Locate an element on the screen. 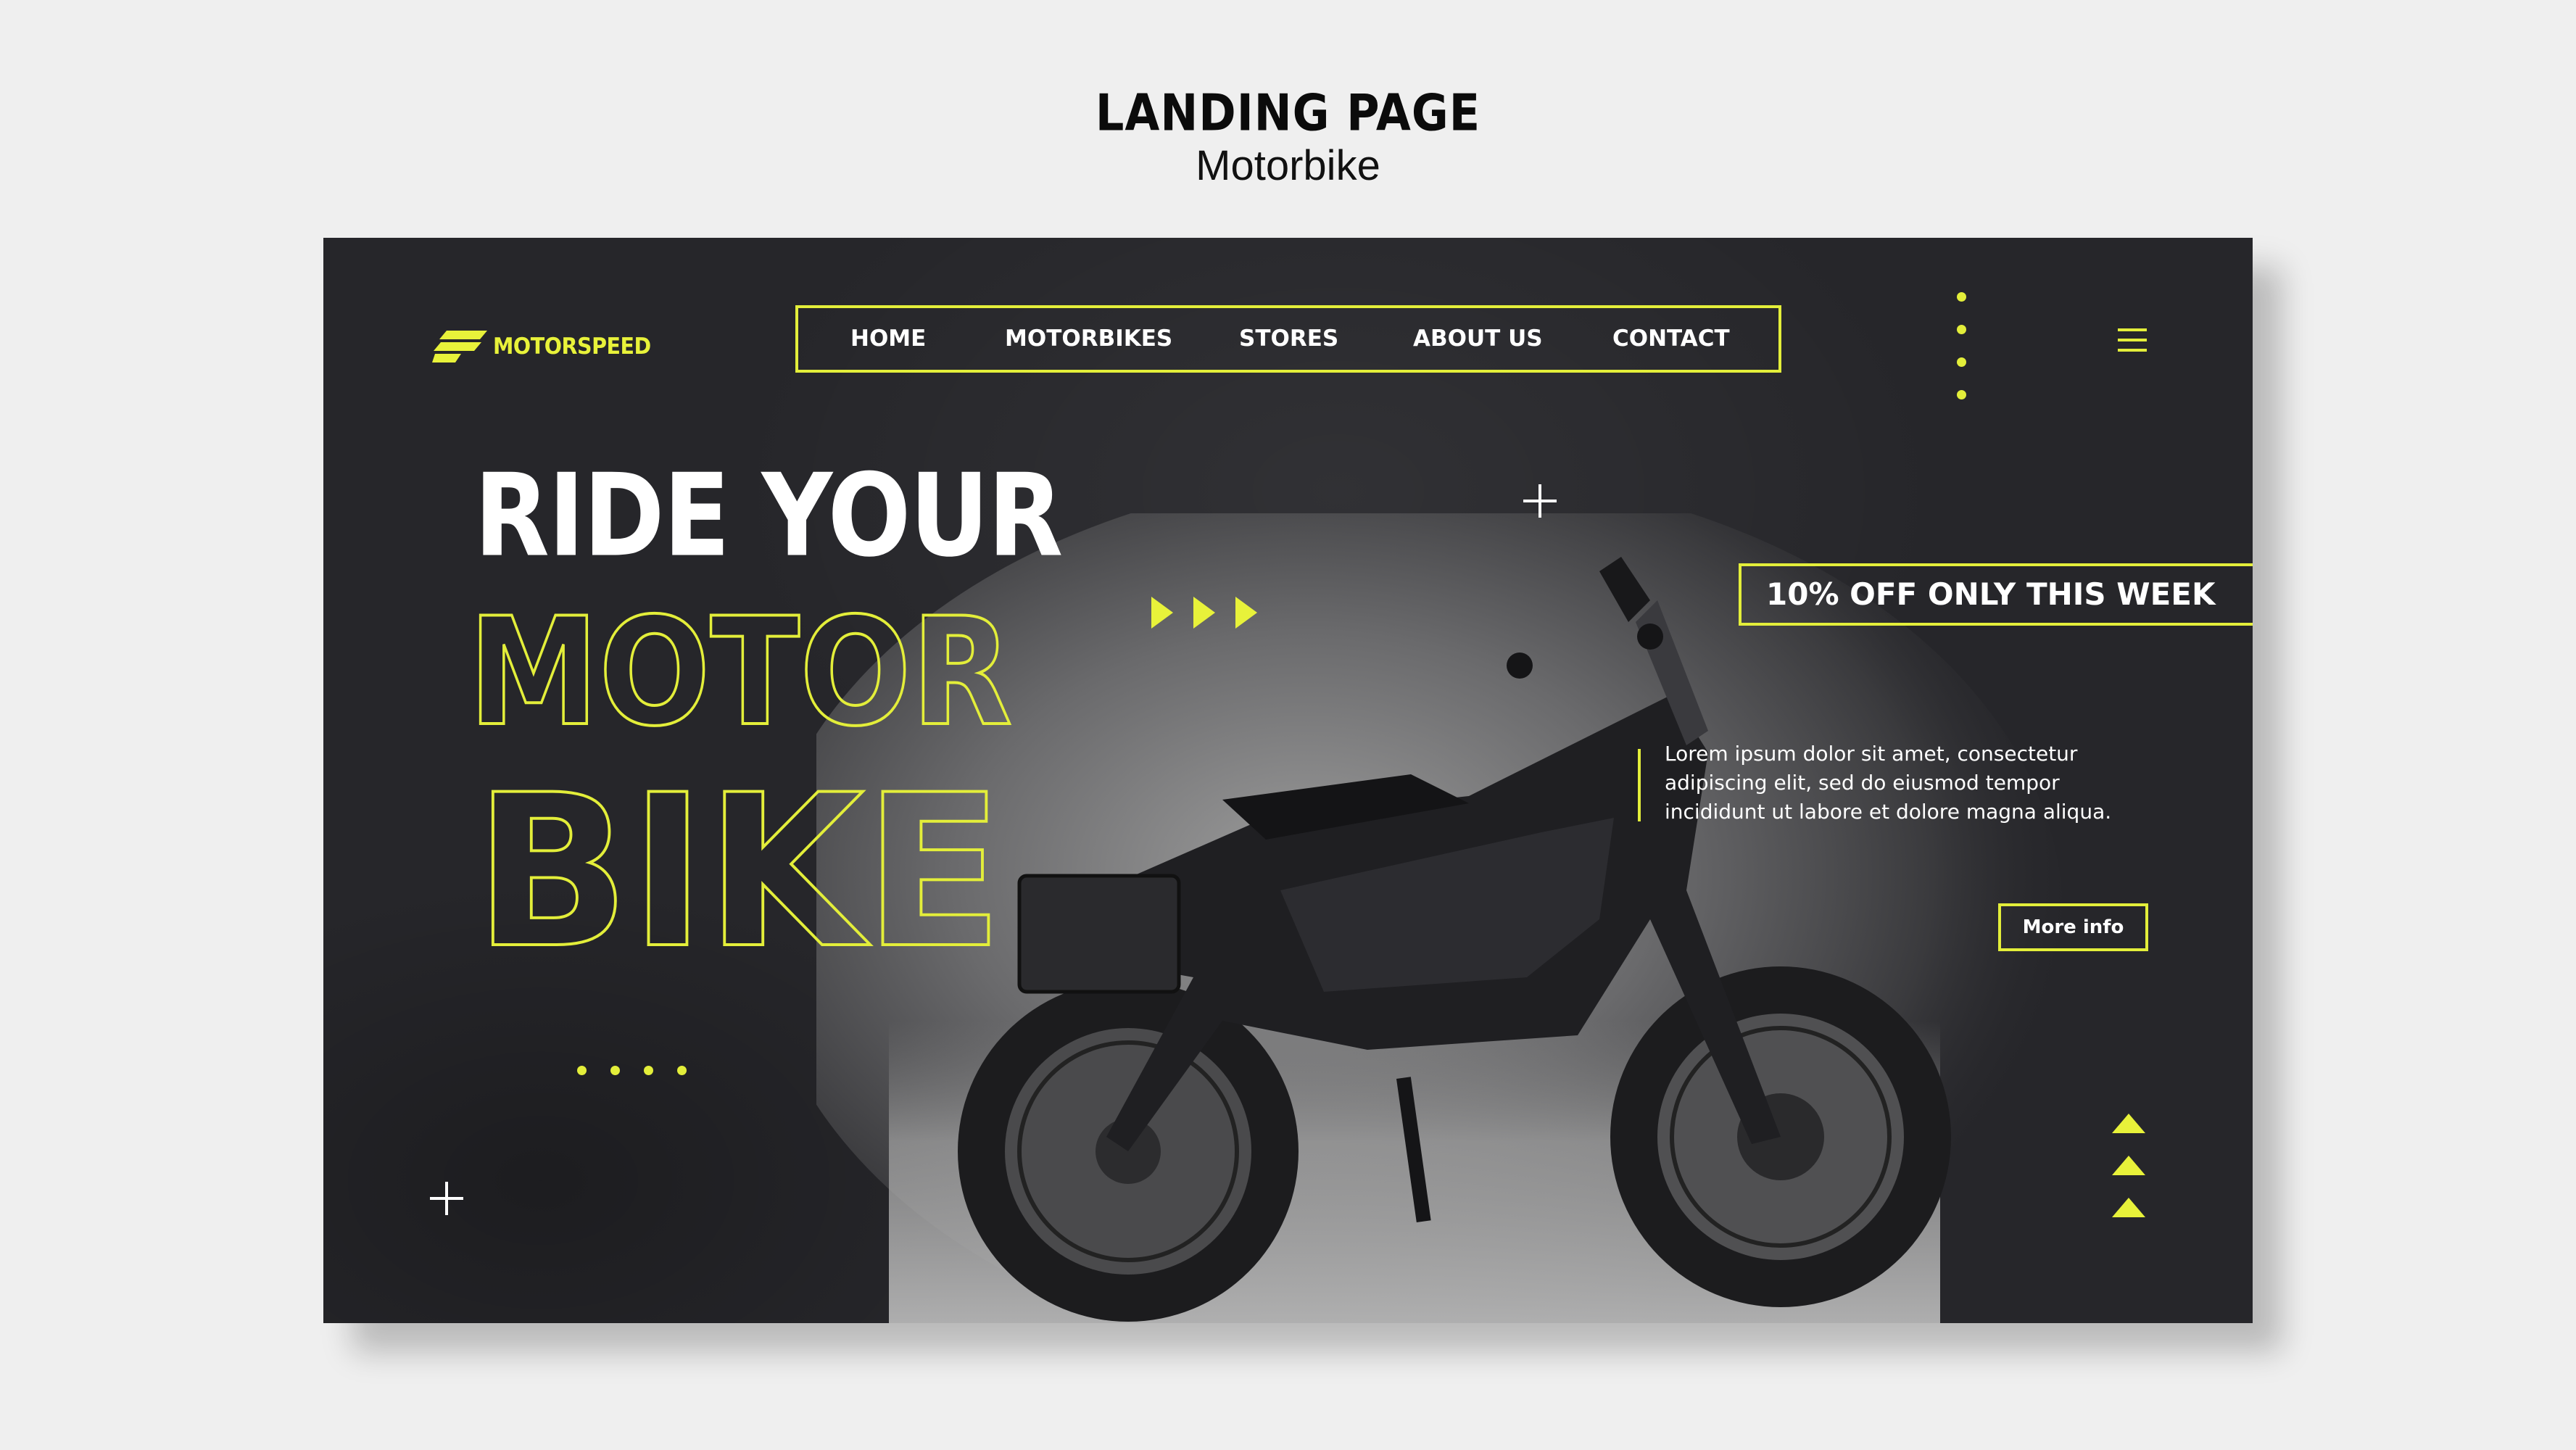 The width and height of the screenshot is (2576, 1450). hero-heading-line1: RIDE YOUR is located at coordinates (768, 516).